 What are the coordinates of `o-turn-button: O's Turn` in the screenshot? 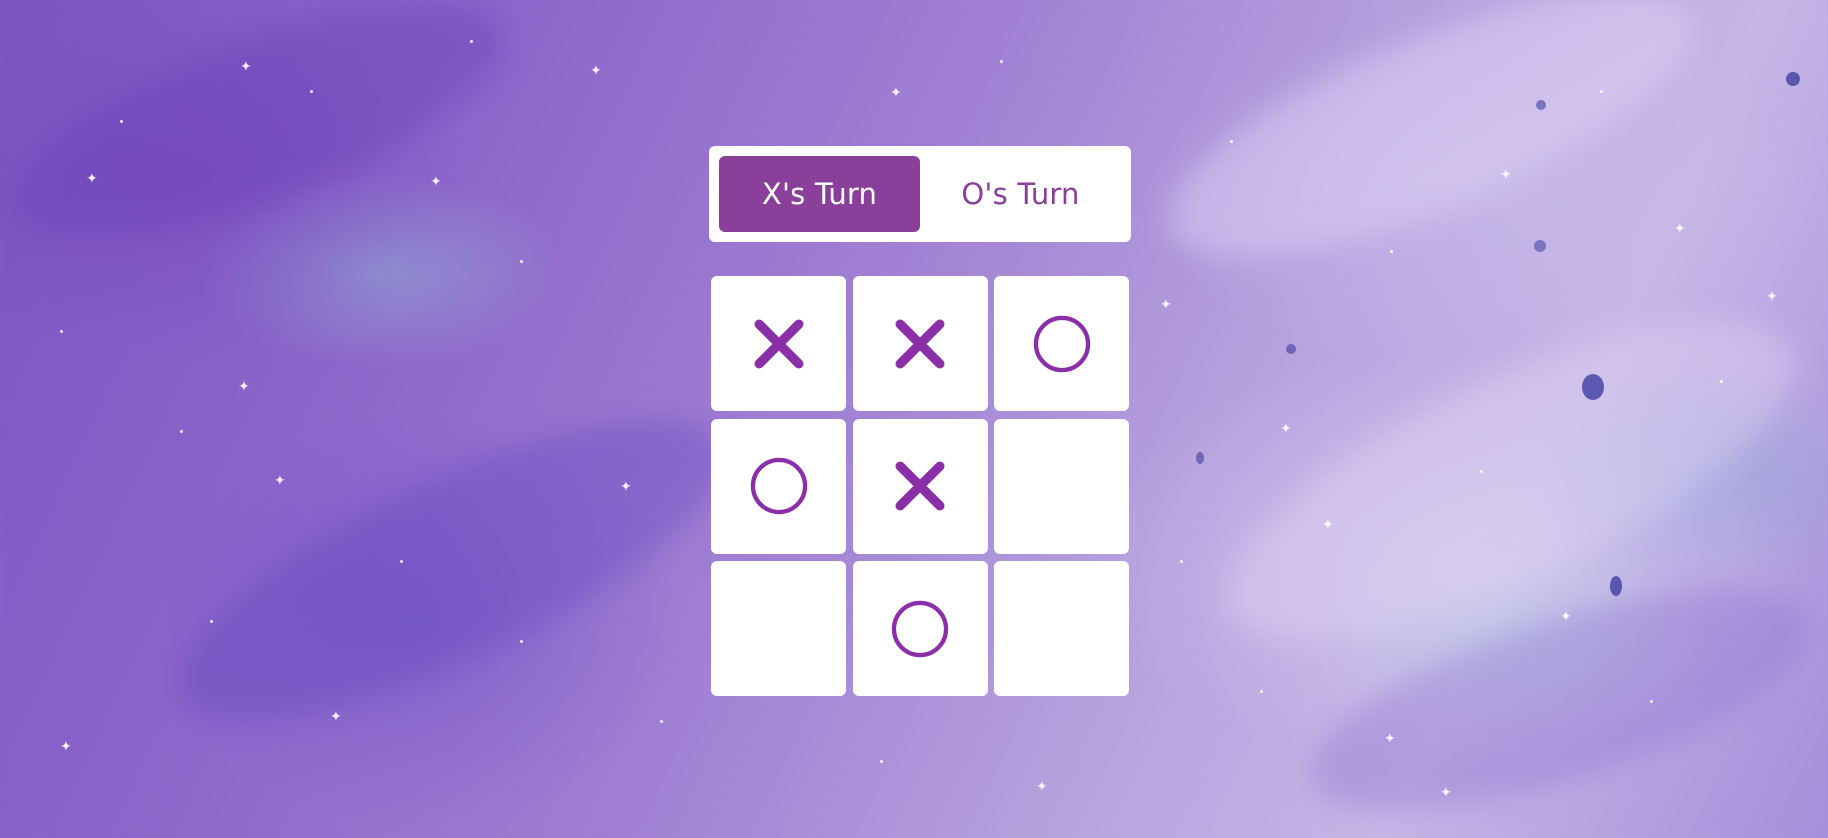 It's located at (1020, 194).